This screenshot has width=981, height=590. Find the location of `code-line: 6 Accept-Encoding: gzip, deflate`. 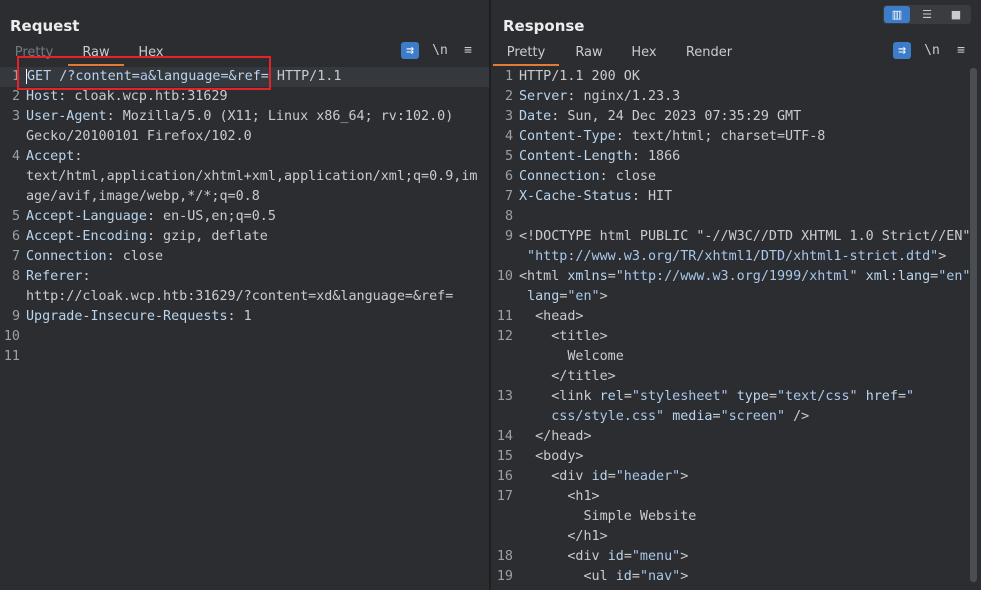

code-line: 6 Accept-Encoding: gzip, deflate is located at coordinates (244, 237).